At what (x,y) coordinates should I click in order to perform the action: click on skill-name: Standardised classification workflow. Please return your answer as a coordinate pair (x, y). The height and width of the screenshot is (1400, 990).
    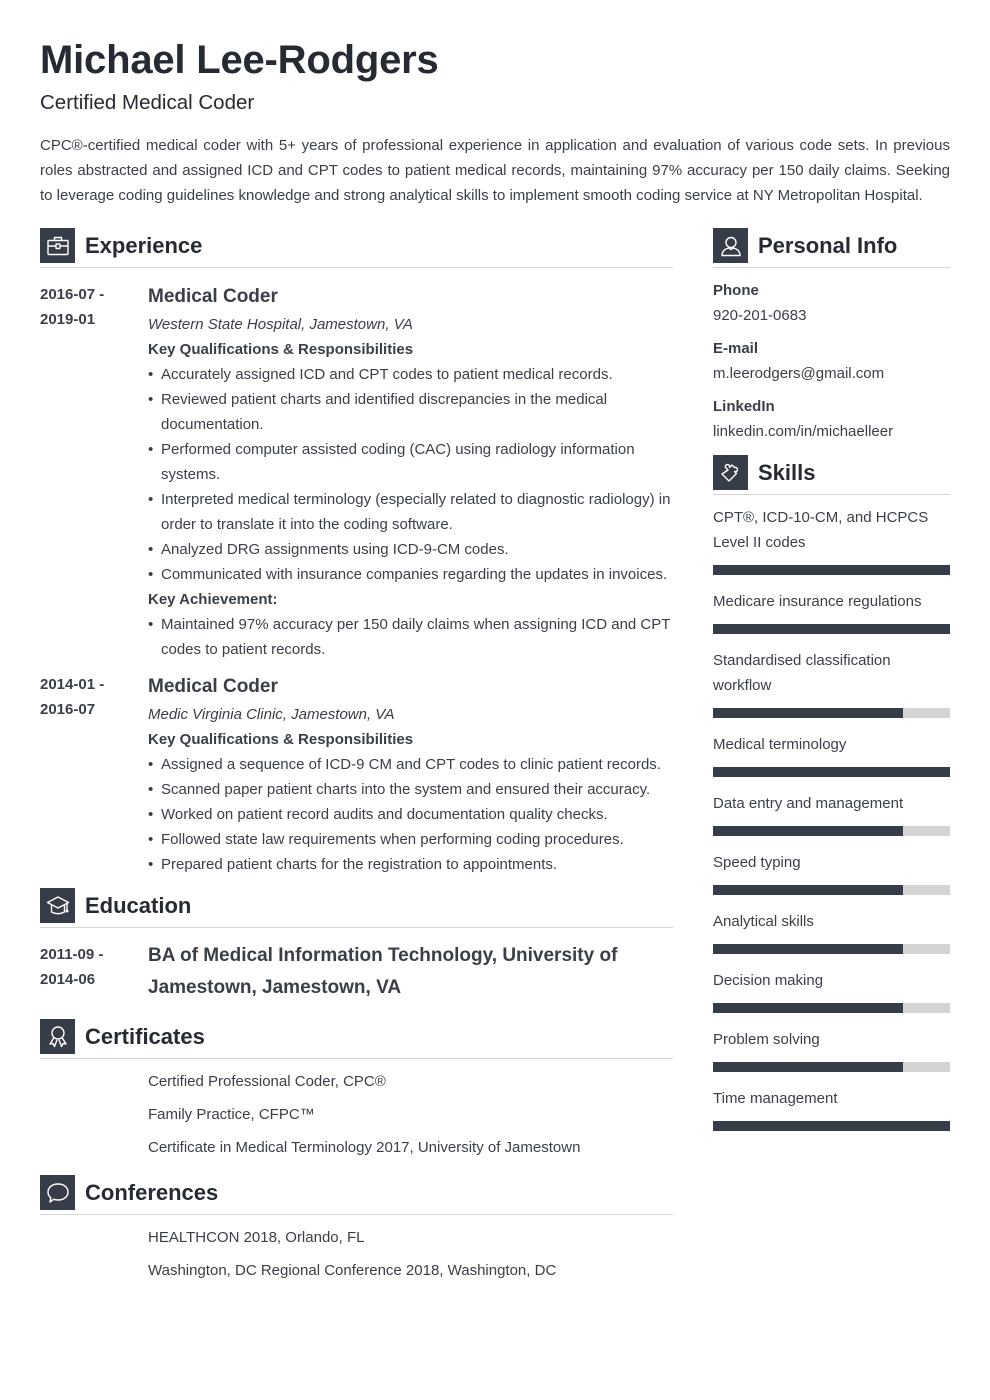
    Looking at the image, I should click on (802, 673).